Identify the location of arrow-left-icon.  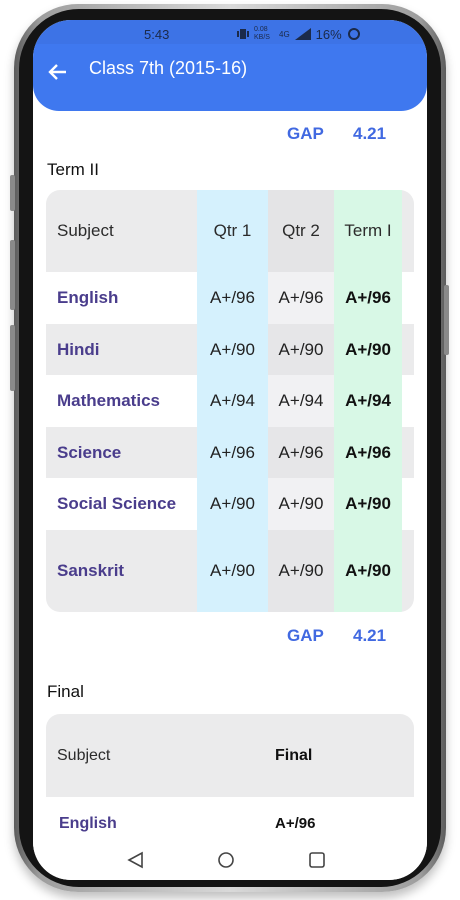
(58, 72).